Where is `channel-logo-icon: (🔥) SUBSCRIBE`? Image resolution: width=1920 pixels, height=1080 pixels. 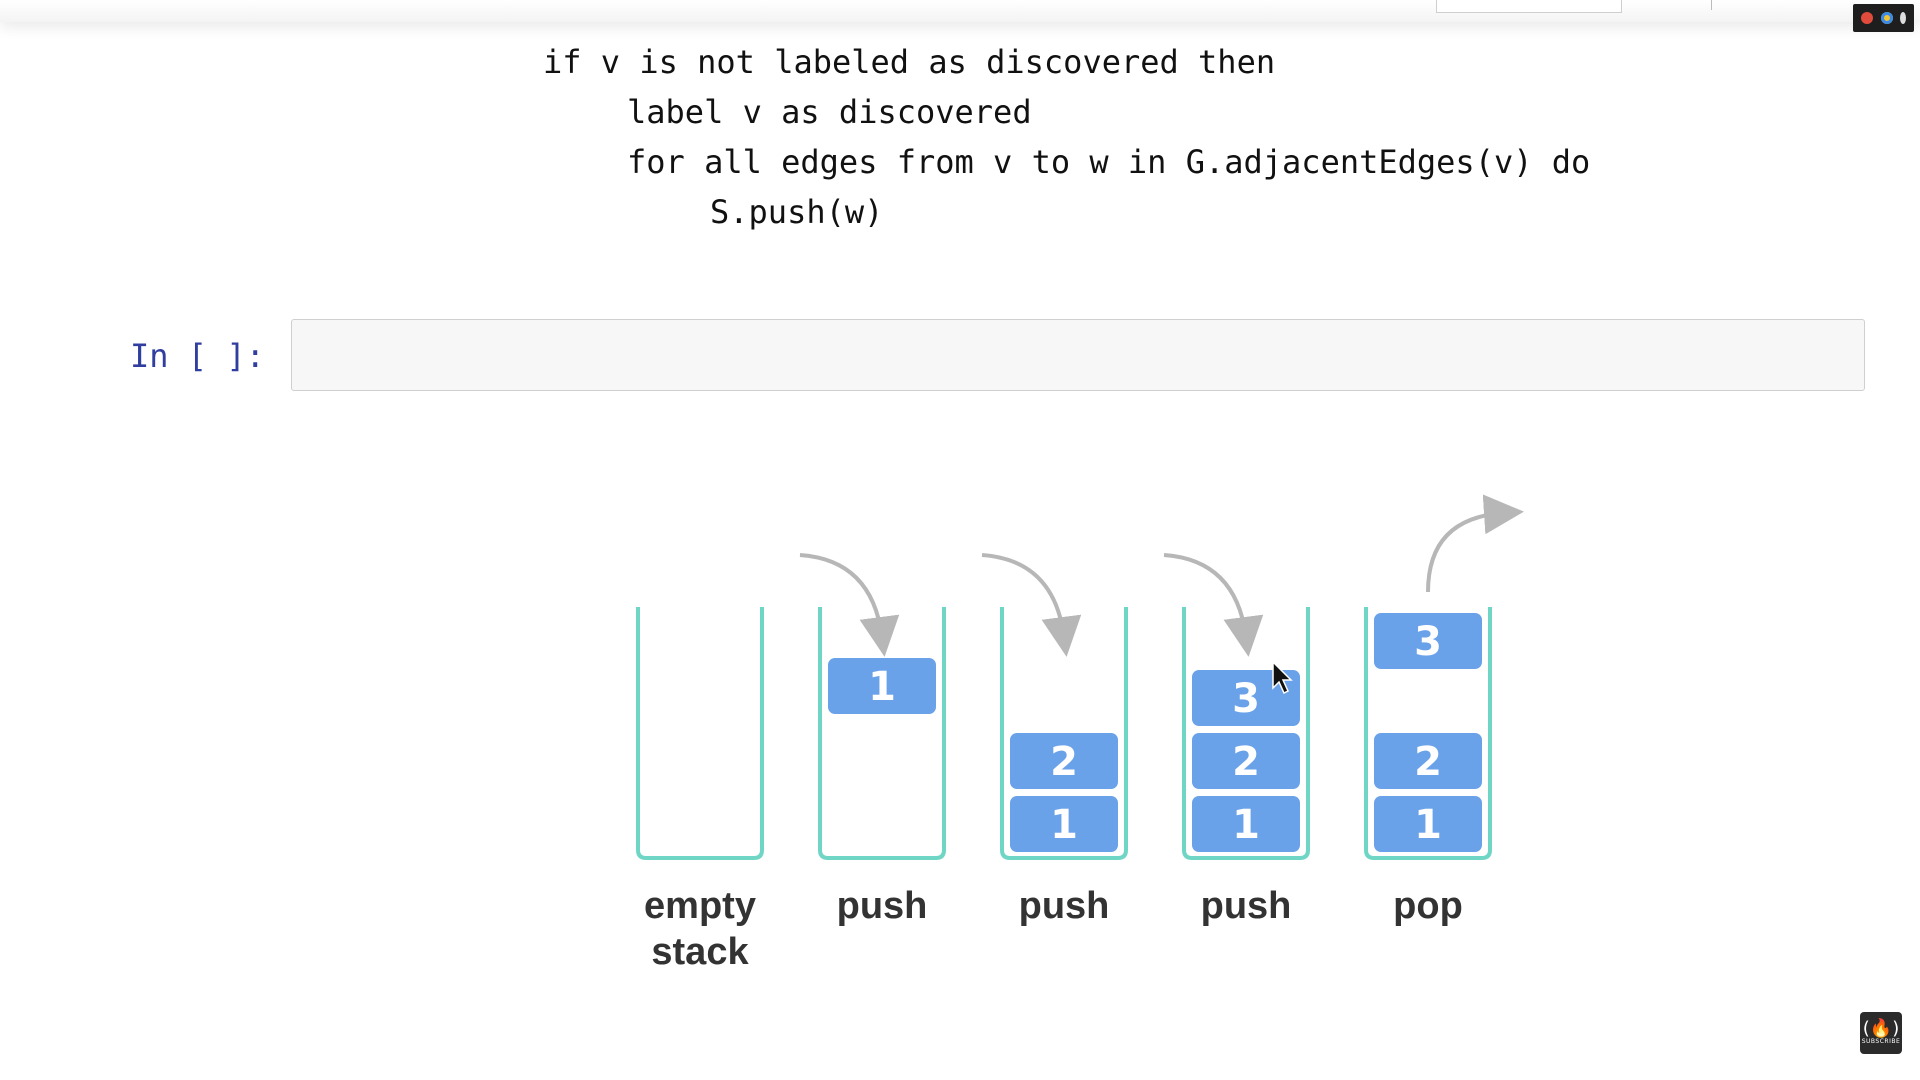
channel-logo-icon: (🔥) SUBSCRIBE is located at coordinates (1881, 1033).